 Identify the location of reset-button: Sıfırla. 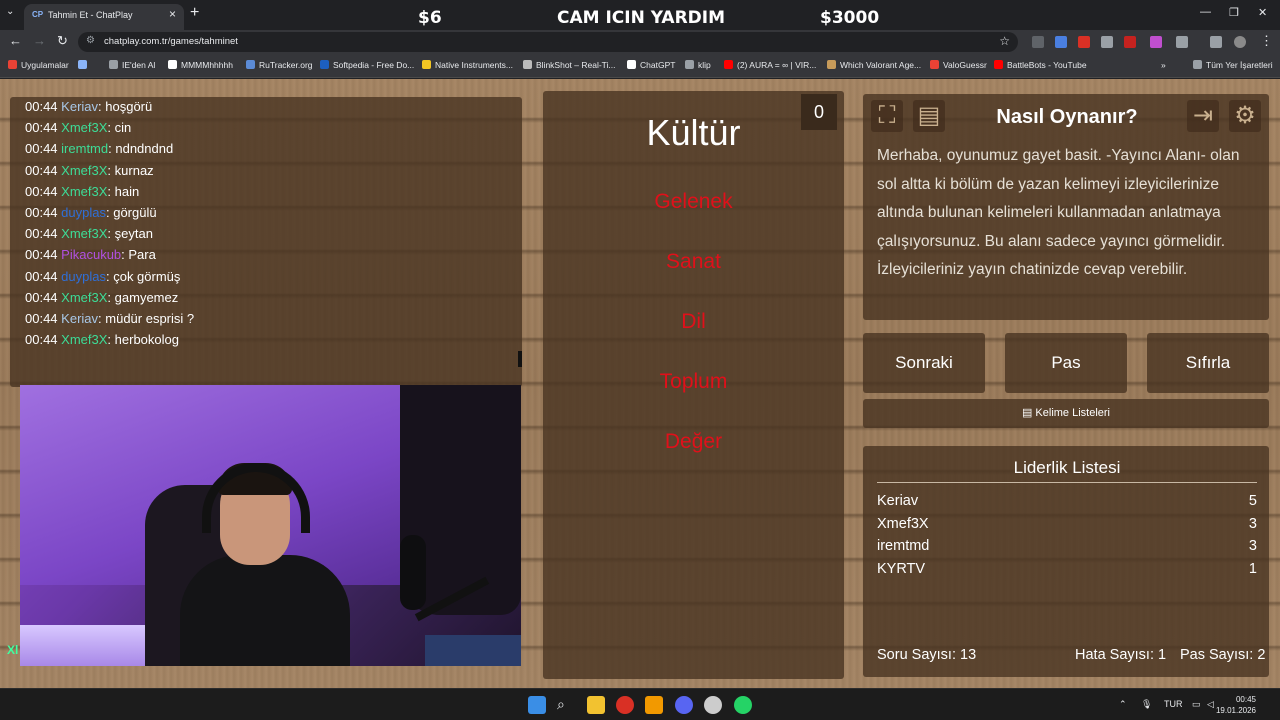
(1208, 363).